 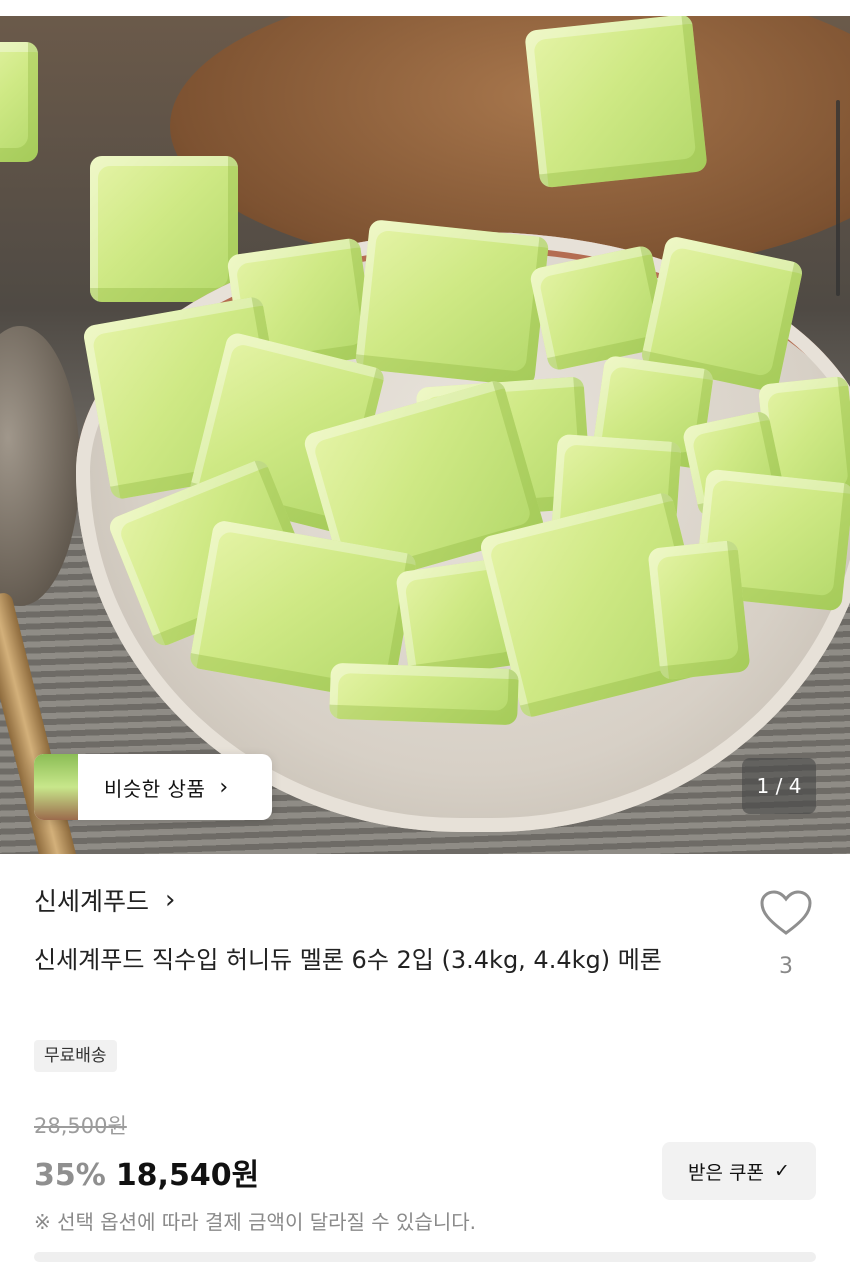 What do you see at coordinates (255, 1222) in the screenshot?
I see `price-note: ※ 선택 옵션에 따라 결제 금액이 달라질 수 있습니다.` at bounding box center [255, 1222].